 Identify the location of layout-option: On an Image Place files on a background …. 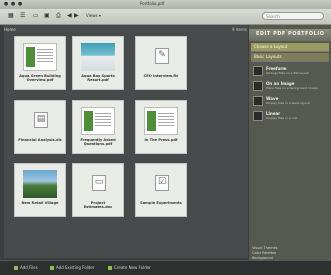
(290, 87).